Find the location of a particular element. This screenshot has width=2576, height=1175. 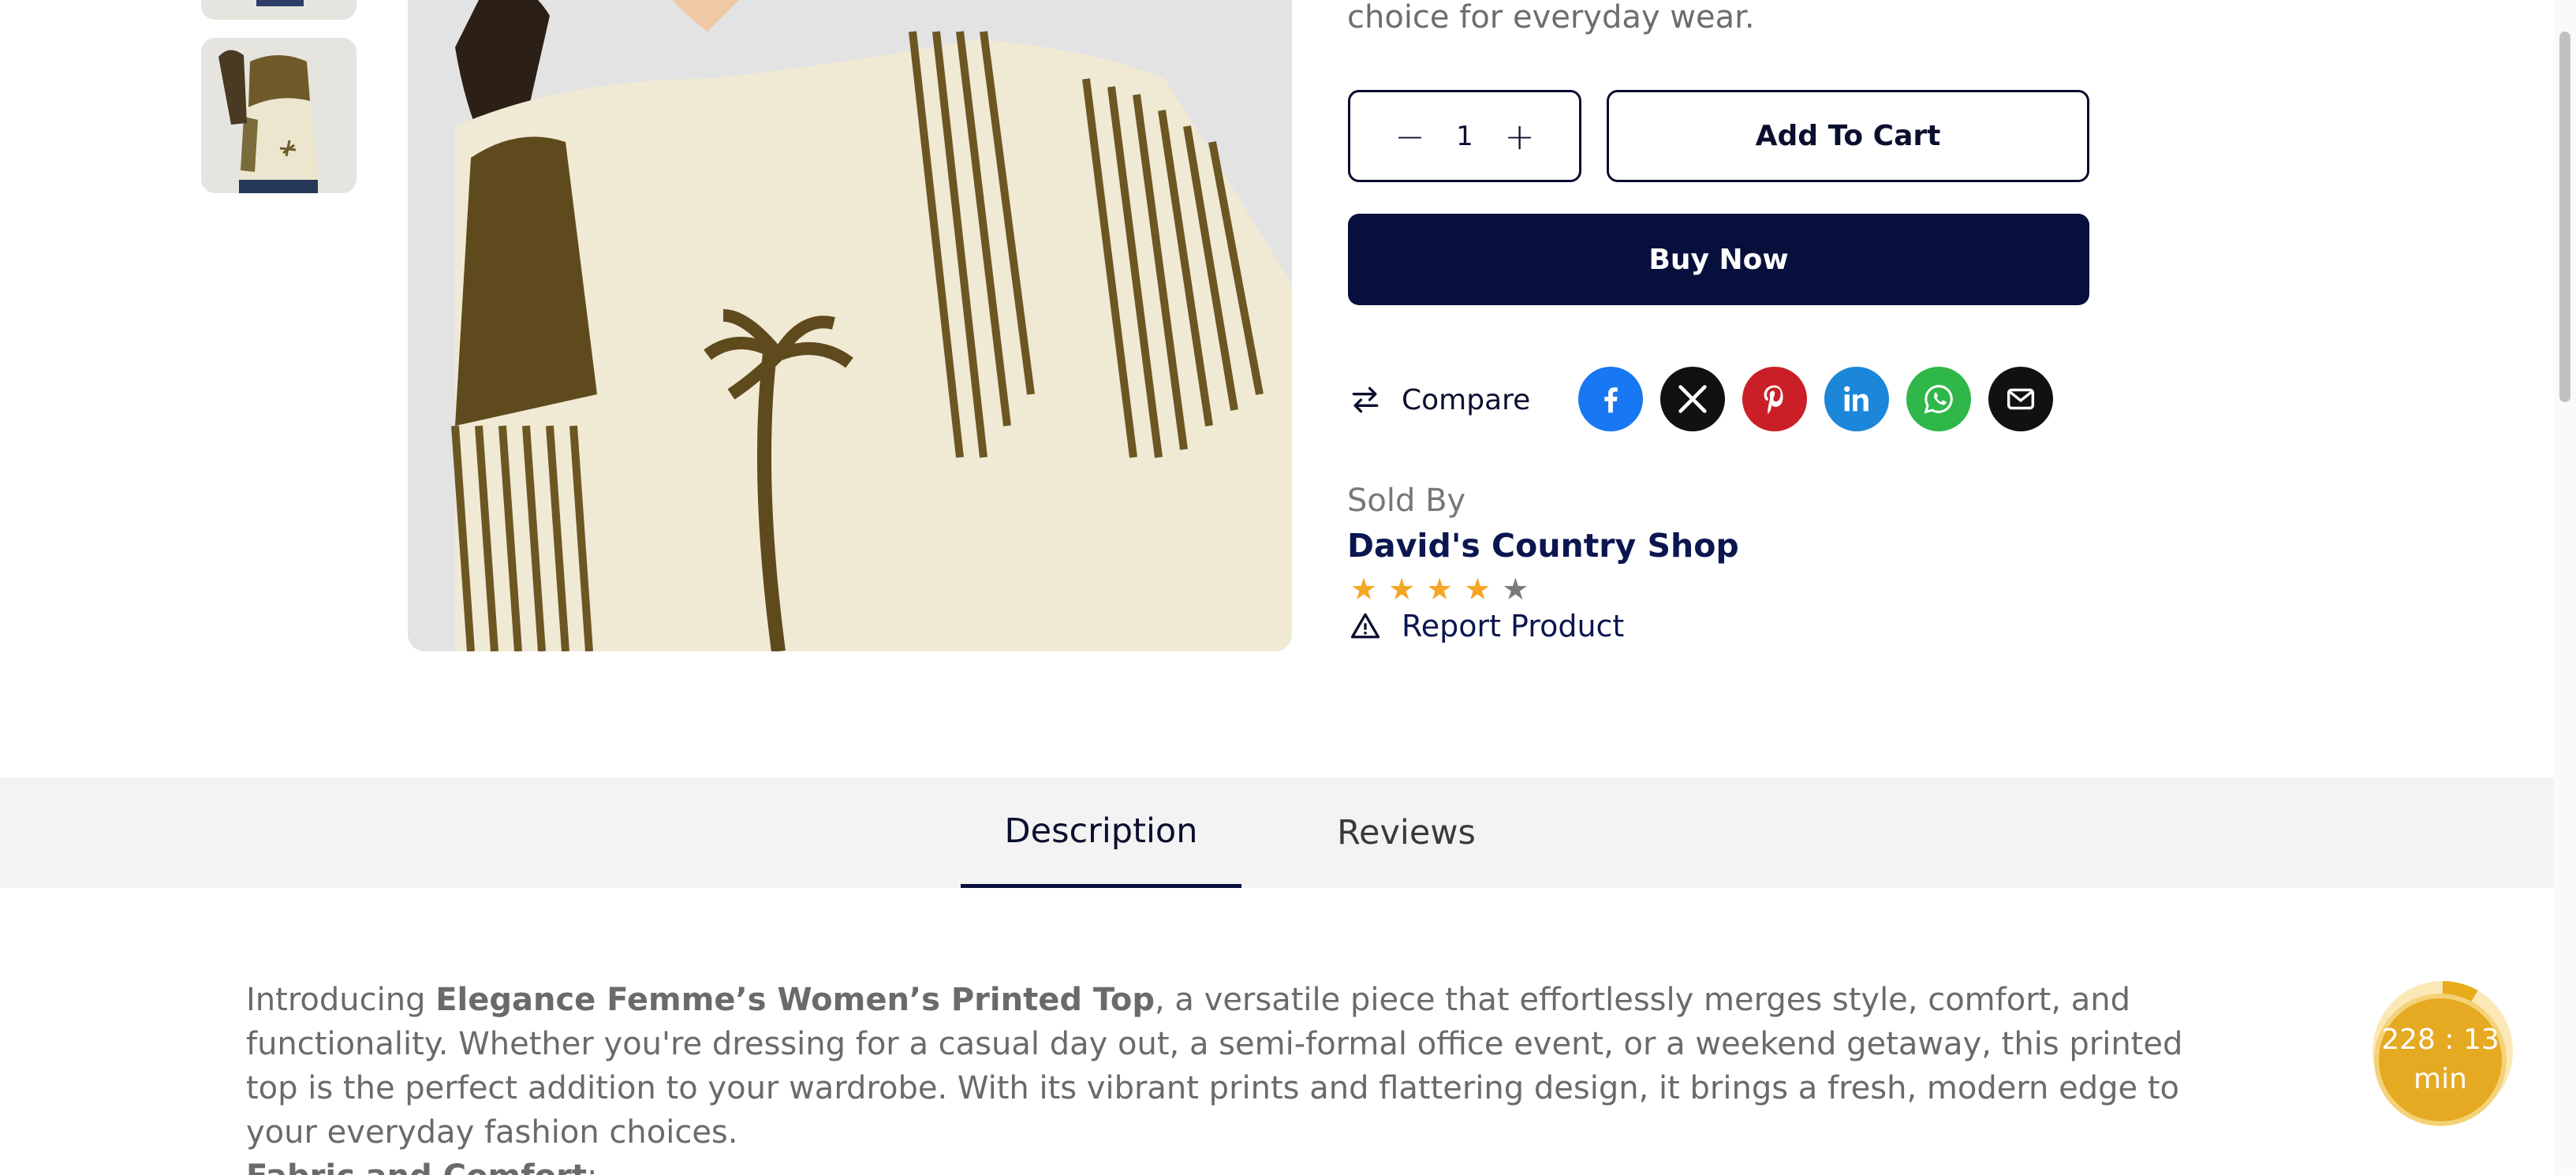

add-to-cart-button: Add To Cart is located at coordinates (1848, 136).